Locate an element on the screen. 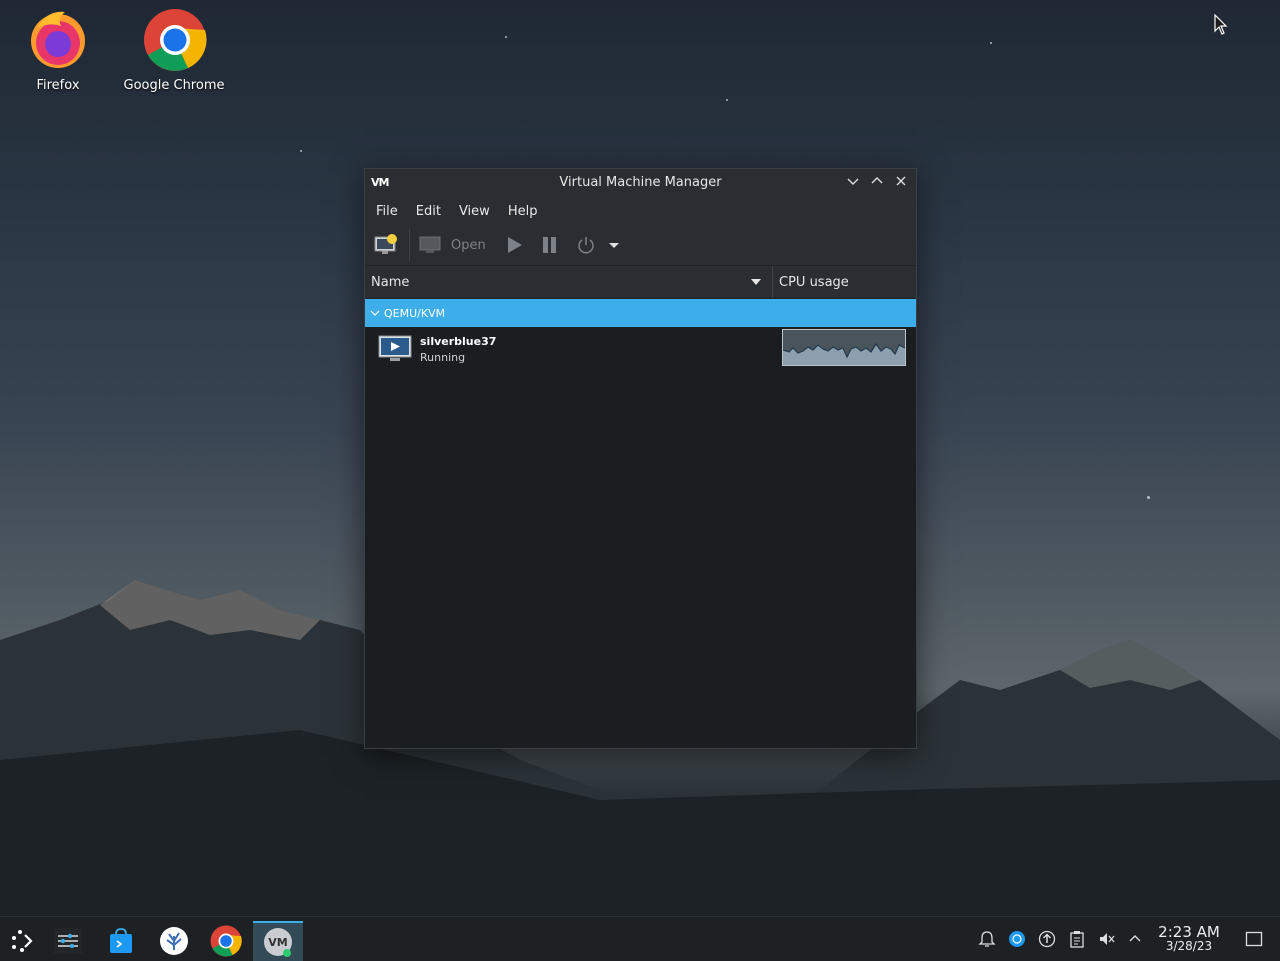 Image resolution: width=1280 pixels, height=961 pixels. vm-status: Running is located at coordinates (443, 357).